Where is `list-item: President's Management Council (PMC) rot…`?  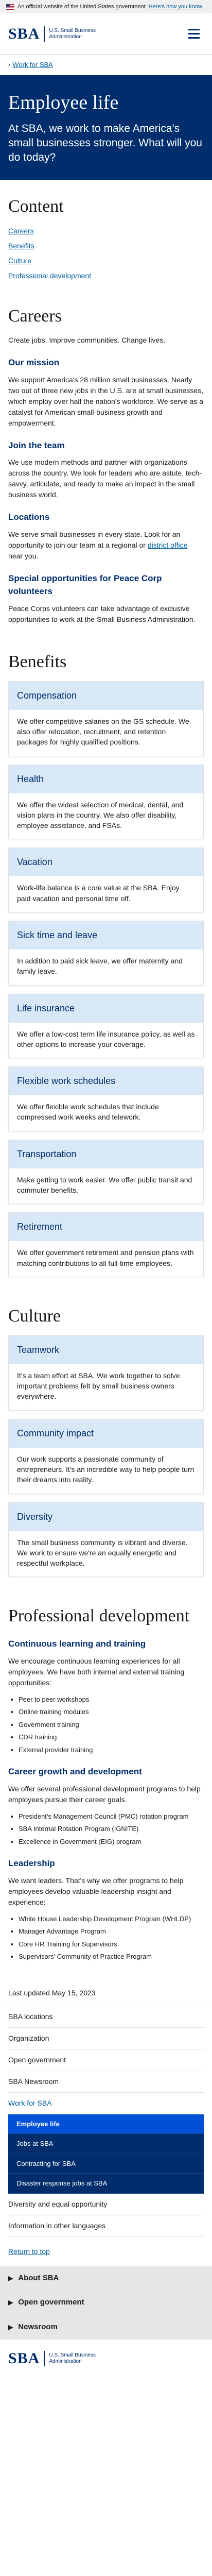
list-item: President's Management Council (PMC) rot… is located at coordinates (111, 1816).